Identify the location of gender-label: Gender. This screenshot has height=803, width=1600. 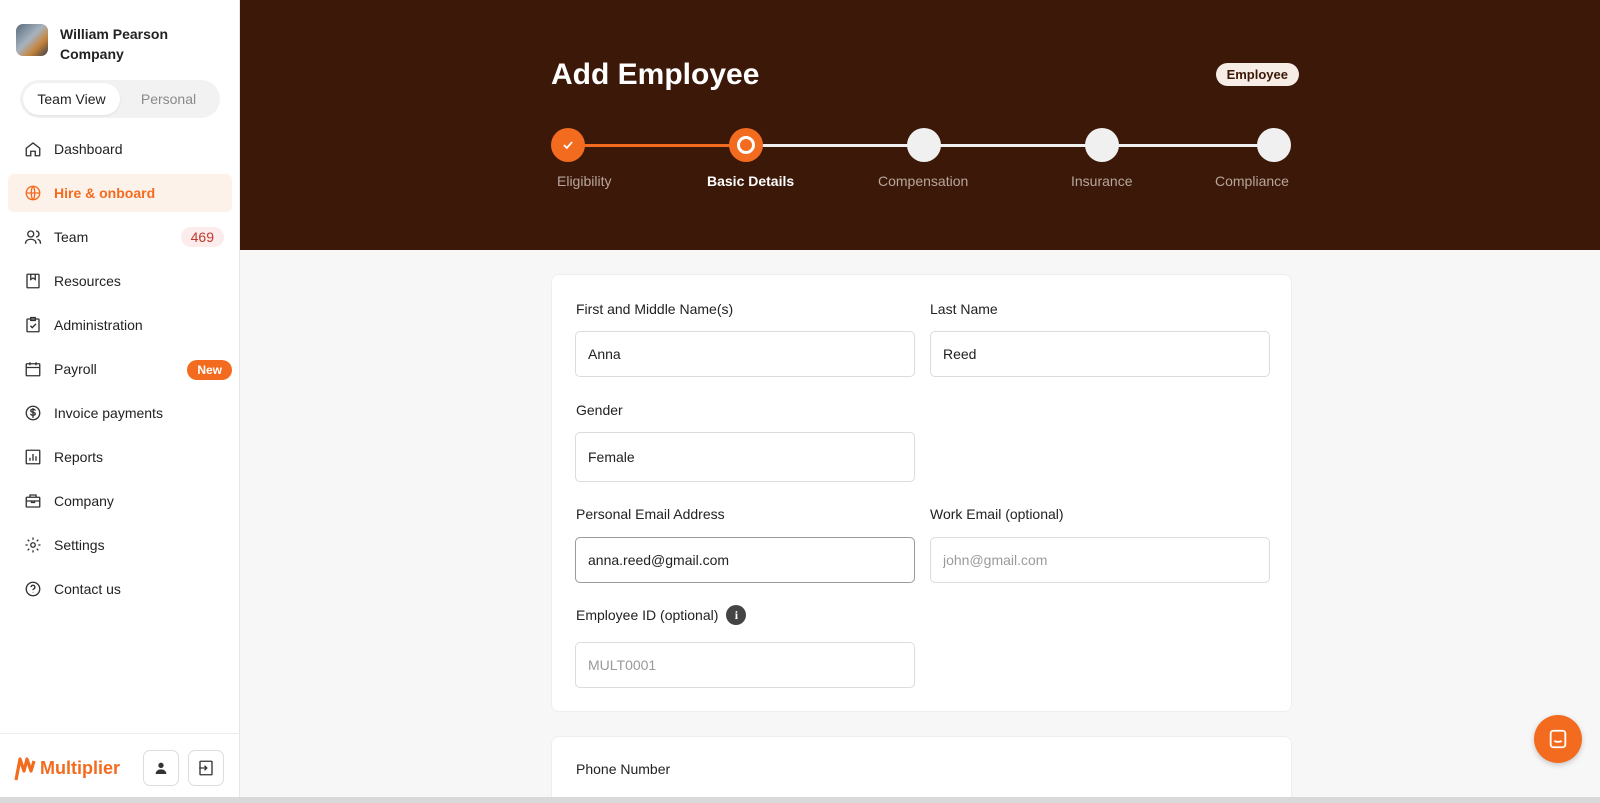
(599, 410).